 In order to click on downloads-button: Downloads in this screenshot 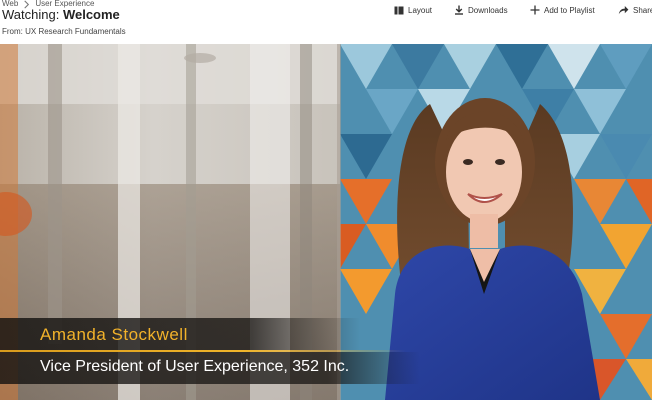, I will do `click(481, 10)`.